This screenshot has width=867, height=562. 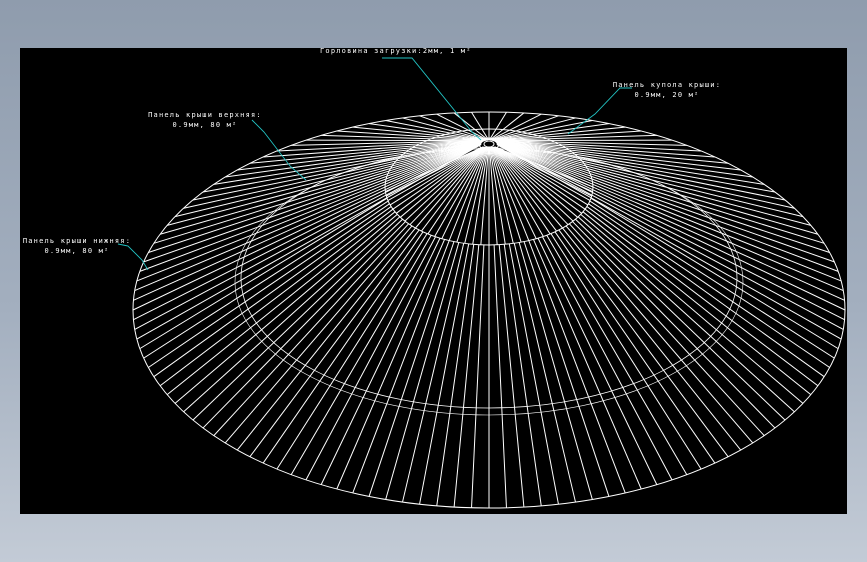 I want to click on annotation-roof-upper-panel-line2: 0.9мм, 80 м², so click(x=205, y=125).